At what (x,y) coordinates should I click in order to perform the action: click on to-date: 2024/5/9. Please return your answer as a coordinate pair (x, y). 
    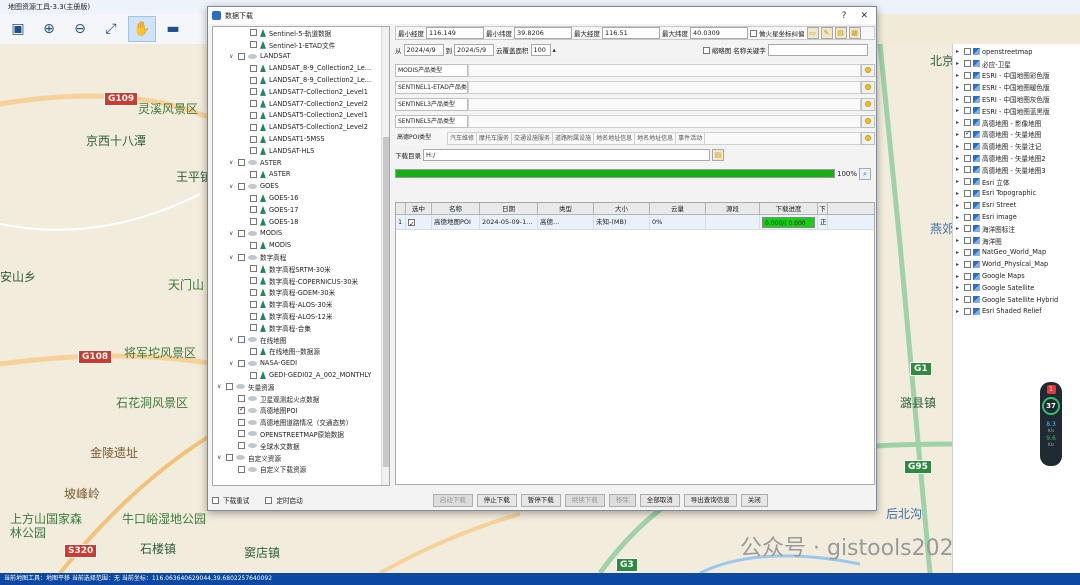
    Looking at the image, I should click on (474, 50).